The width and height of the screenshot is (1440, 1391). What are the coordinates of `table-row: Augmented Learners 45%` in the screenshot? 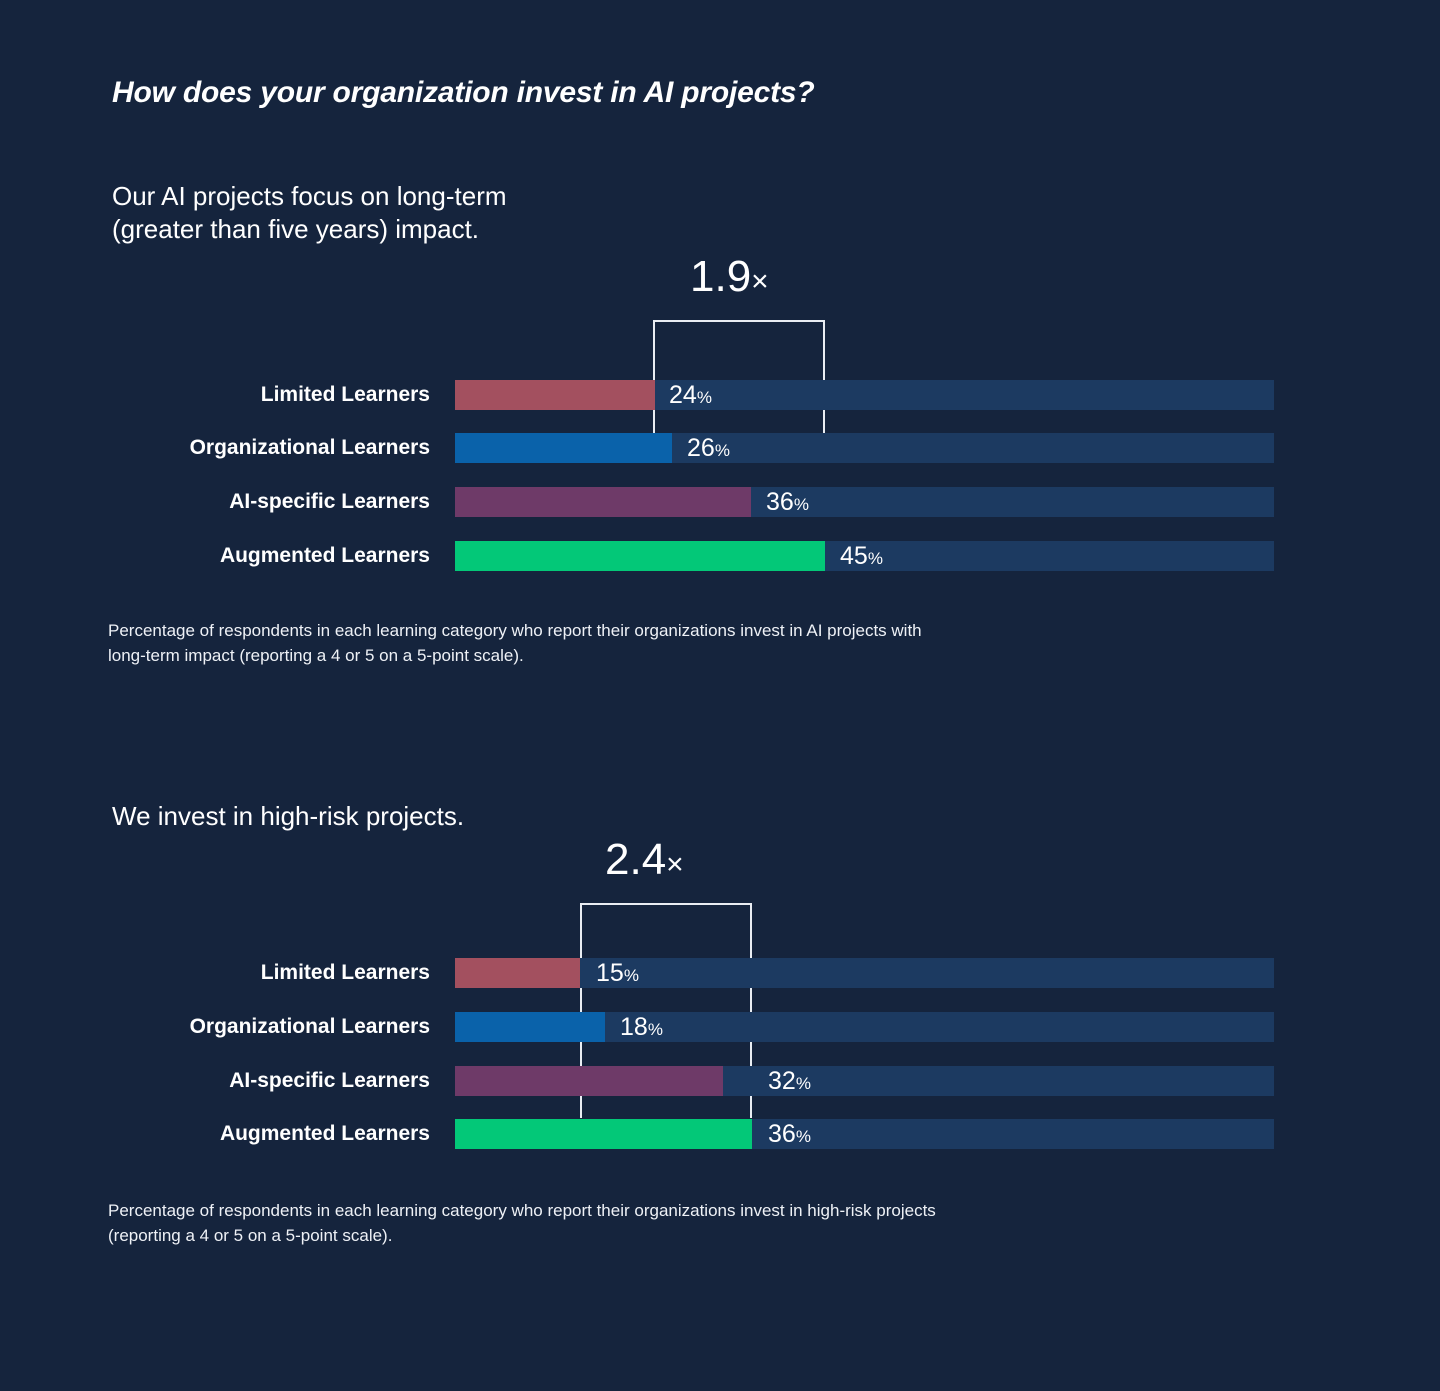 It's located at (720, 556).